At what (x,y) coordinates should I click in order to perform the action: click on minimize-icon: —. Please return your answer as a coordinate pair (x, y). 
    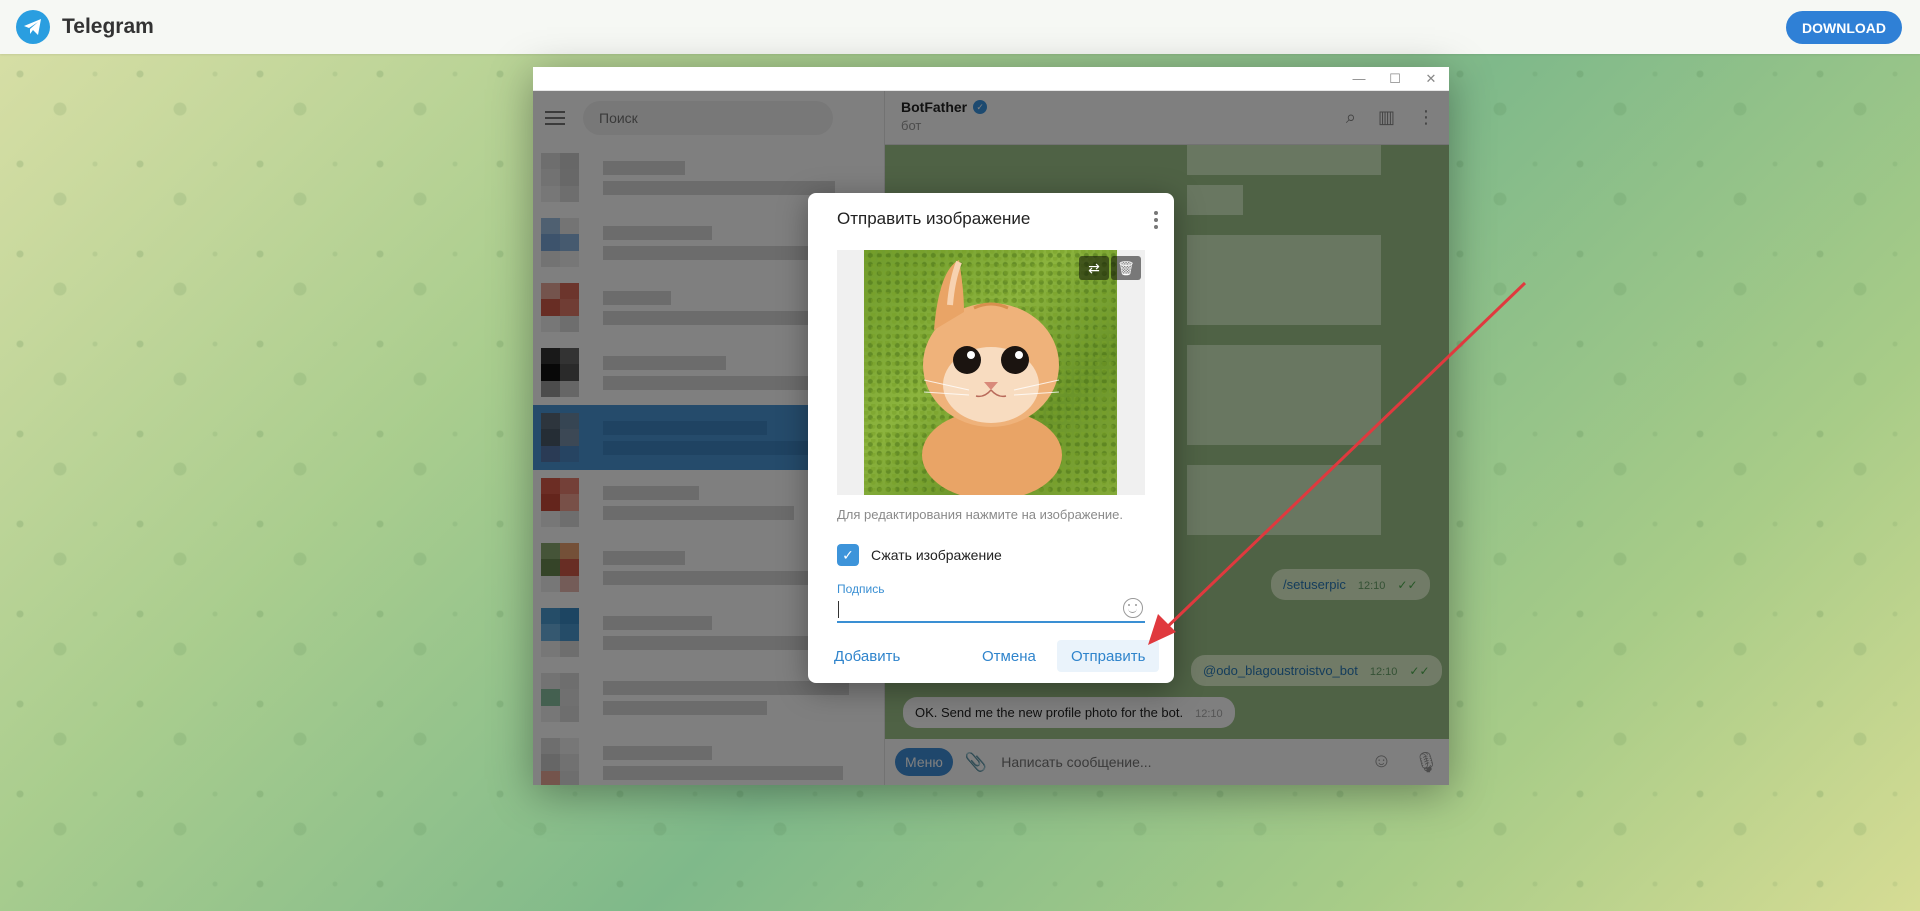
    Looking at the image, I should click on (1359, 79).